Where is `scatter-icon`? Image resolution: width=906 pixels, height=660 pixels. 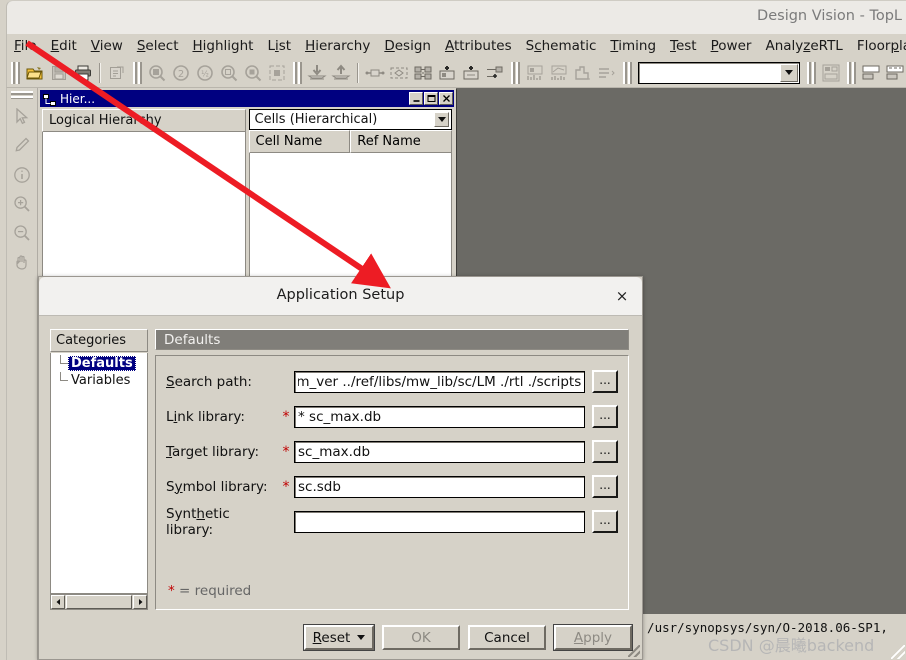
scatter-icon is located at coordinates (559, 73).